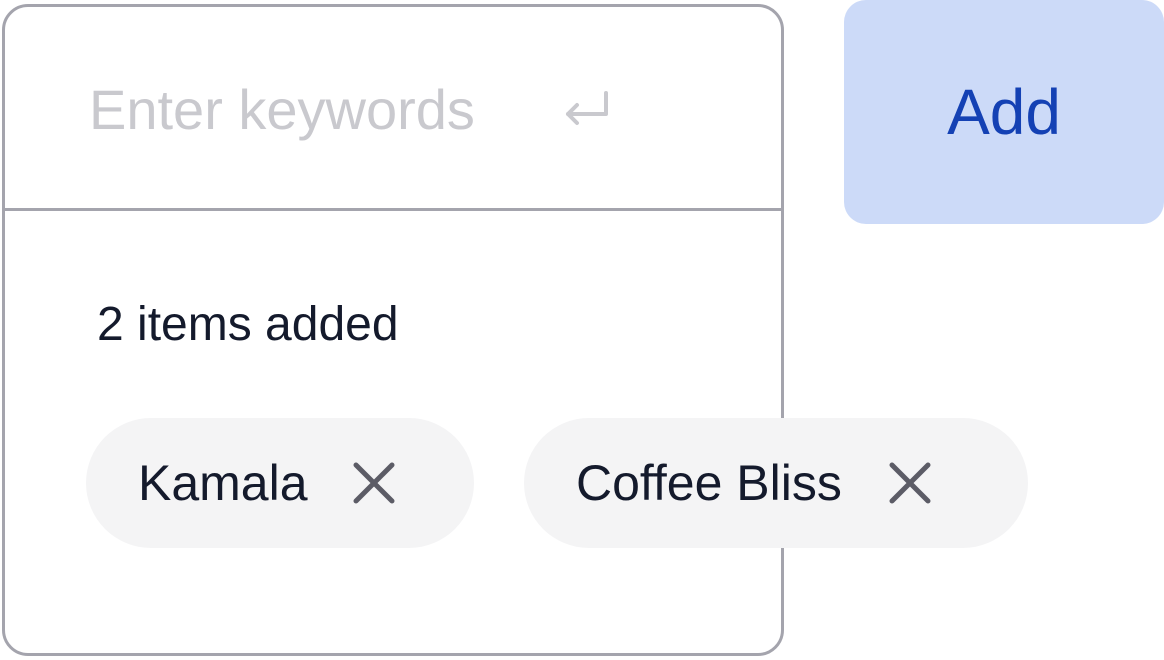 The width and height of the screenshot is (1164, 660). What do you see at coordinates (587, 108) in the screenshot?
I see `enter-return-icon` at bounding box center [587, 108].